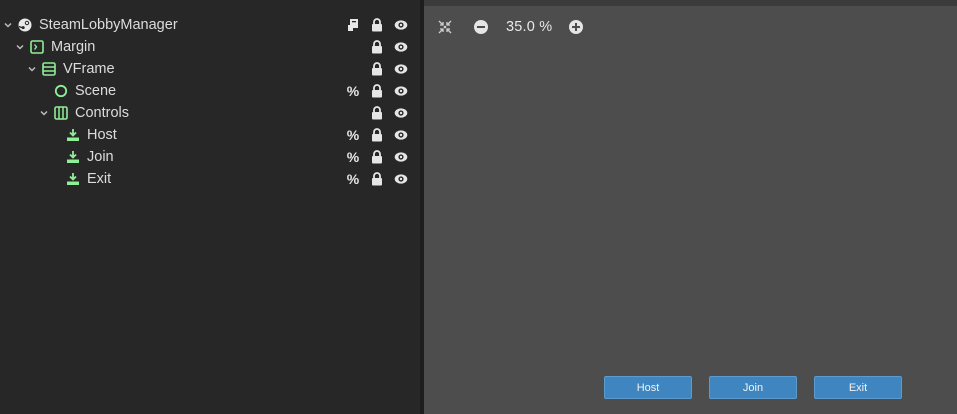 This screenshot has width=957, height=414. What do you see at coordinates (210, 113) in the screenshot?
I see `tree-item-controls: Controls` at bounding box center [210, 113].